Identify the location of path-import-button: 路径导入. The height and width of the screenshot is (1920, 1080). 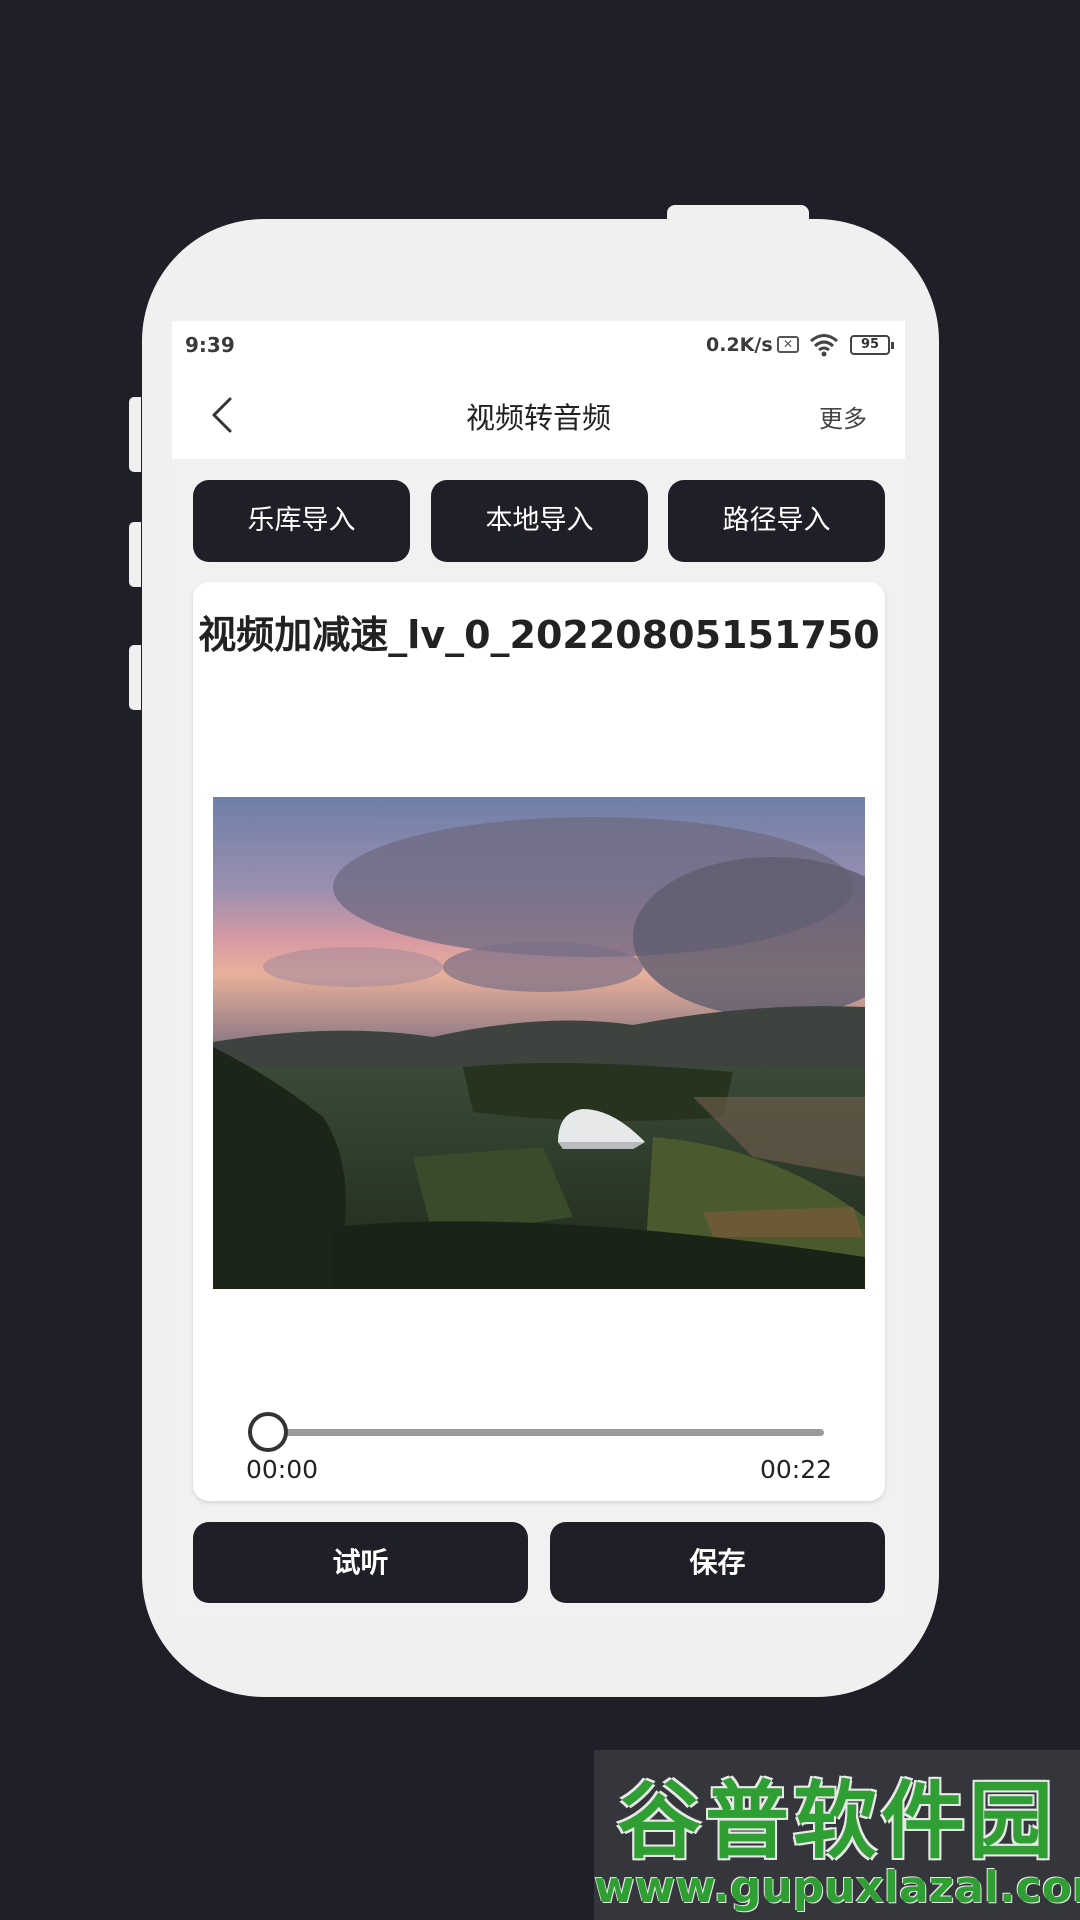
(776, 521).